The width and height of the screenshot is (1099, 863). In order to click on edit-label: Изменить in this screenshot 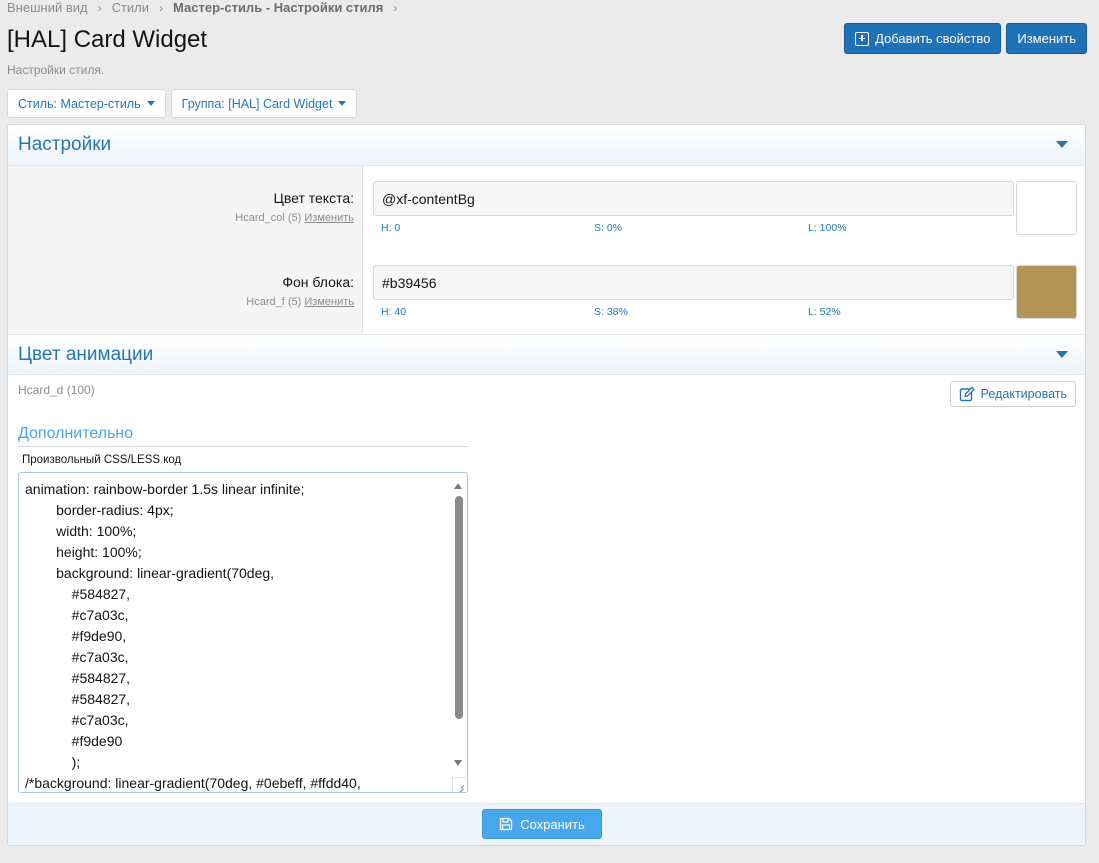, I will do `click(1046, 38)`.